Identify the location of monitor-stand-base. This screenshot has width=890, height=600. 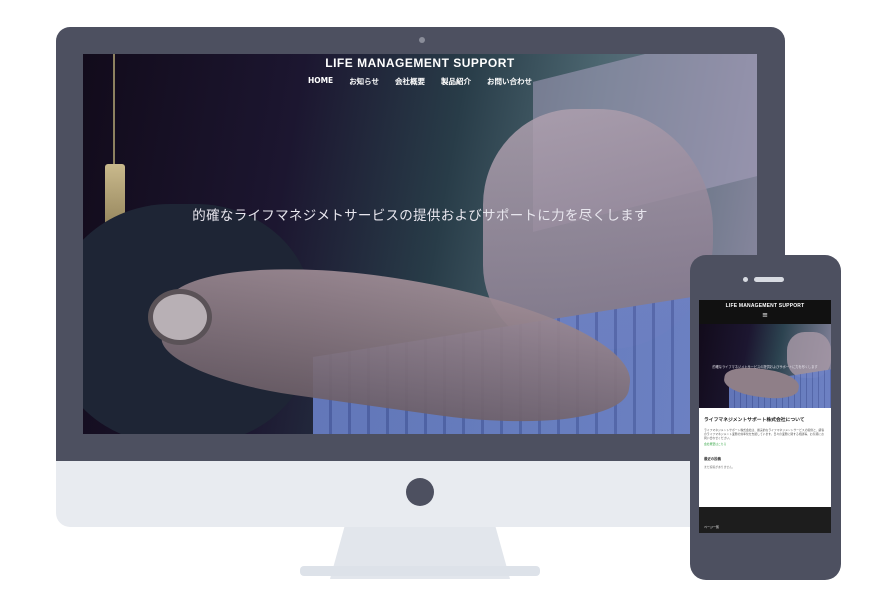
(420, 571).